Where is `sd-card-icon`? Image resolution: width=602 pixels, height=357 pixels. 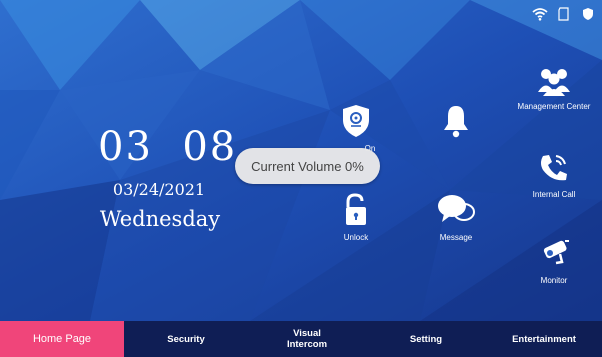
sd-card-icon is located at coordinates (564, 14).